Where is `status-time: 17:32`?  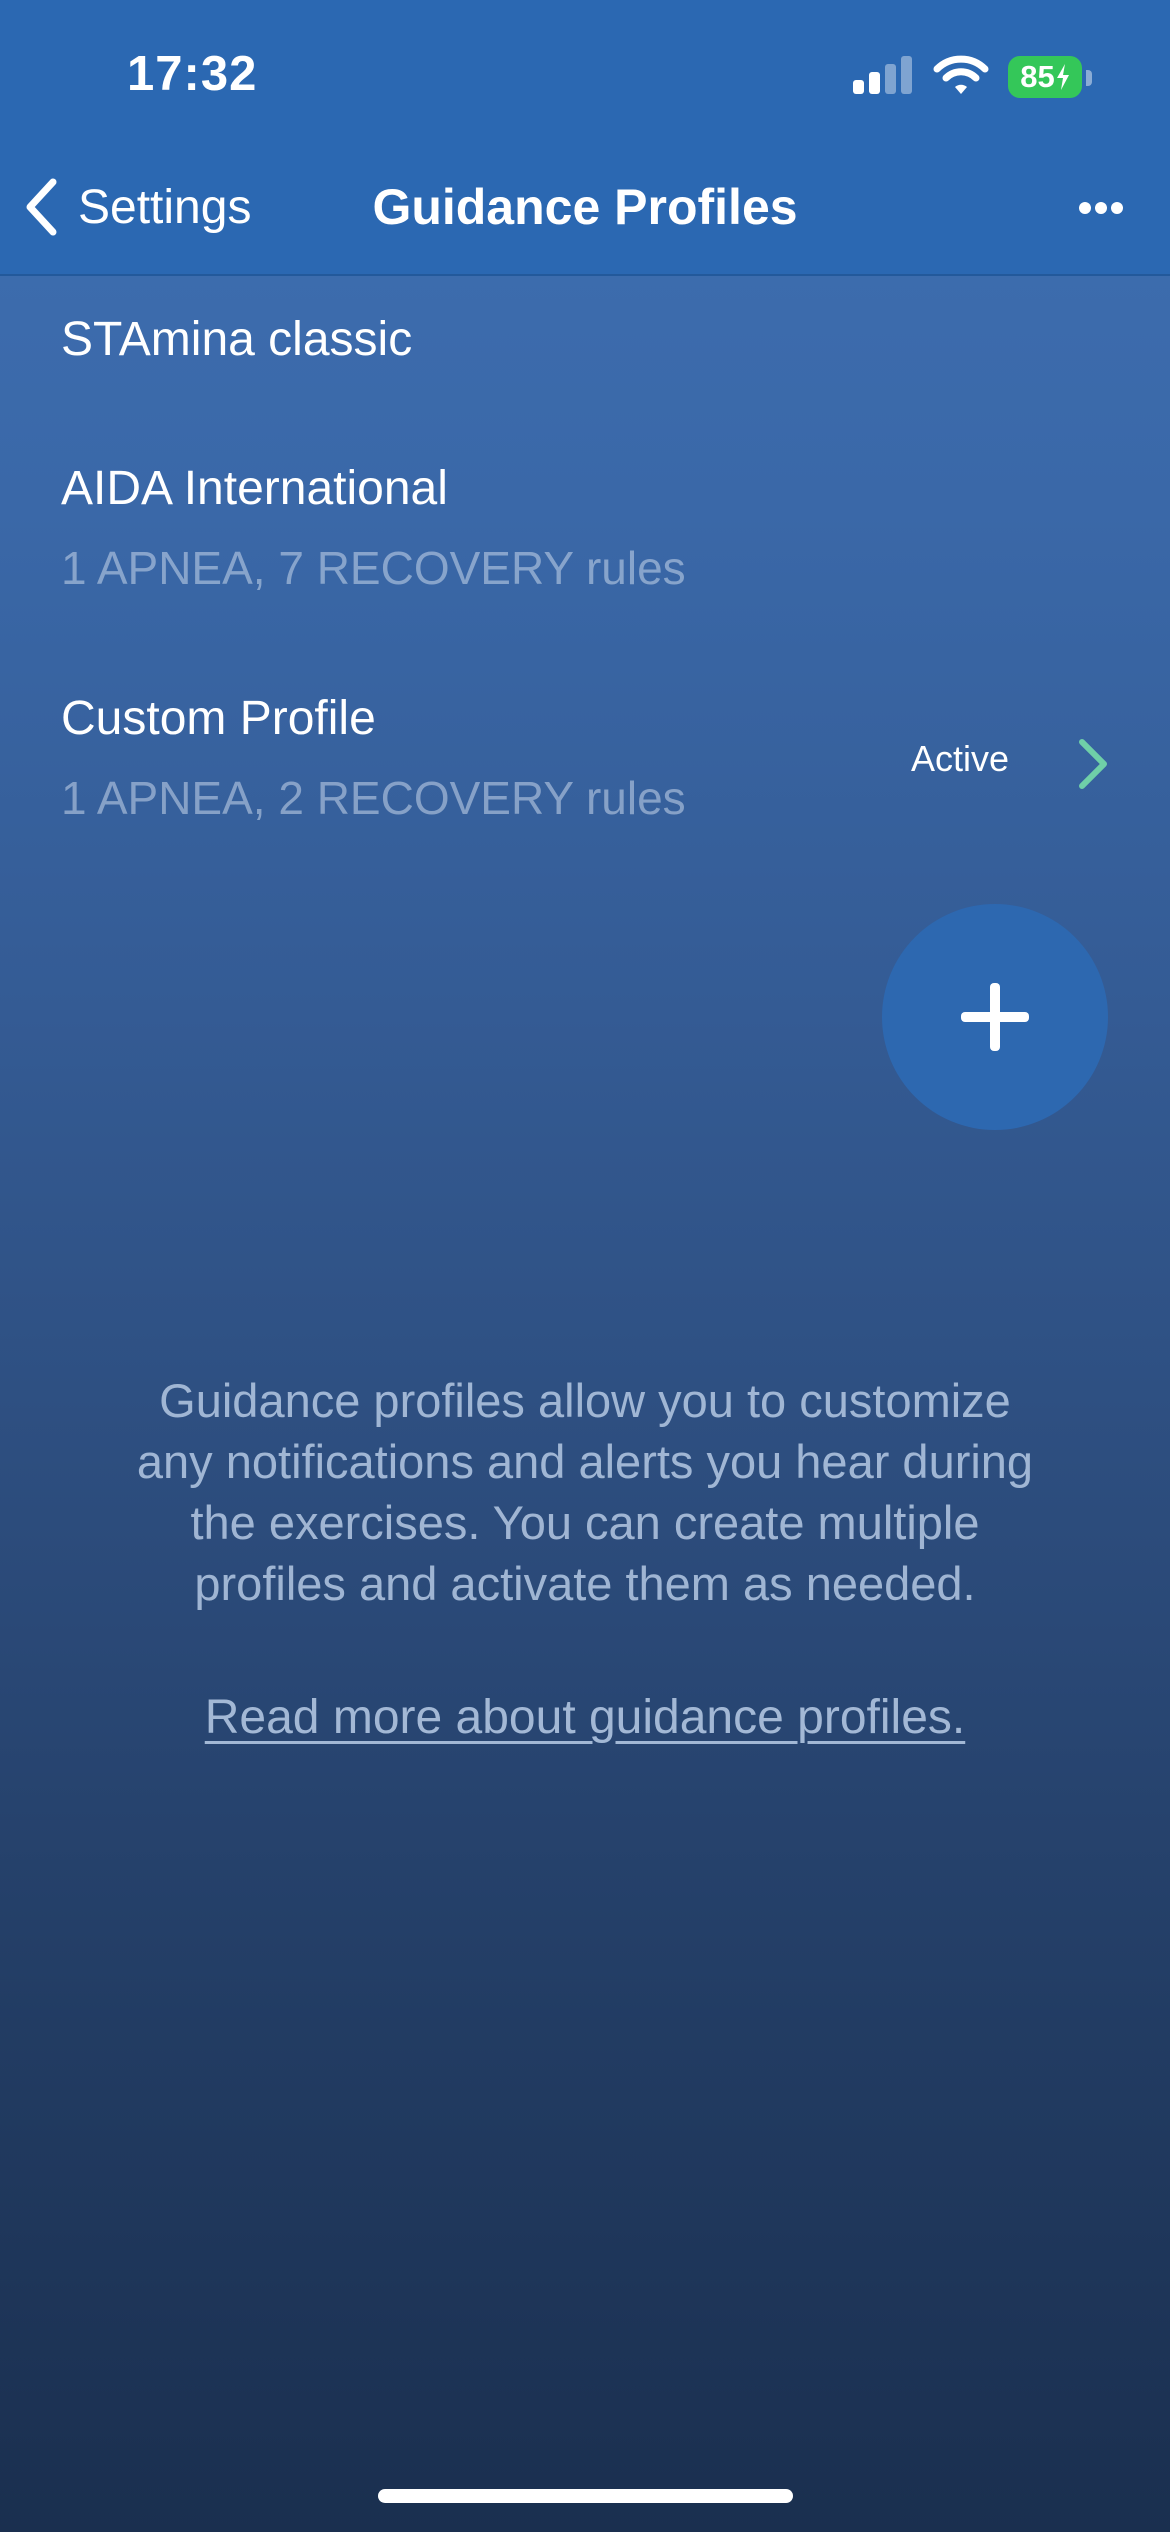
status-time: 17:32 is located at coordinates (192, 74).